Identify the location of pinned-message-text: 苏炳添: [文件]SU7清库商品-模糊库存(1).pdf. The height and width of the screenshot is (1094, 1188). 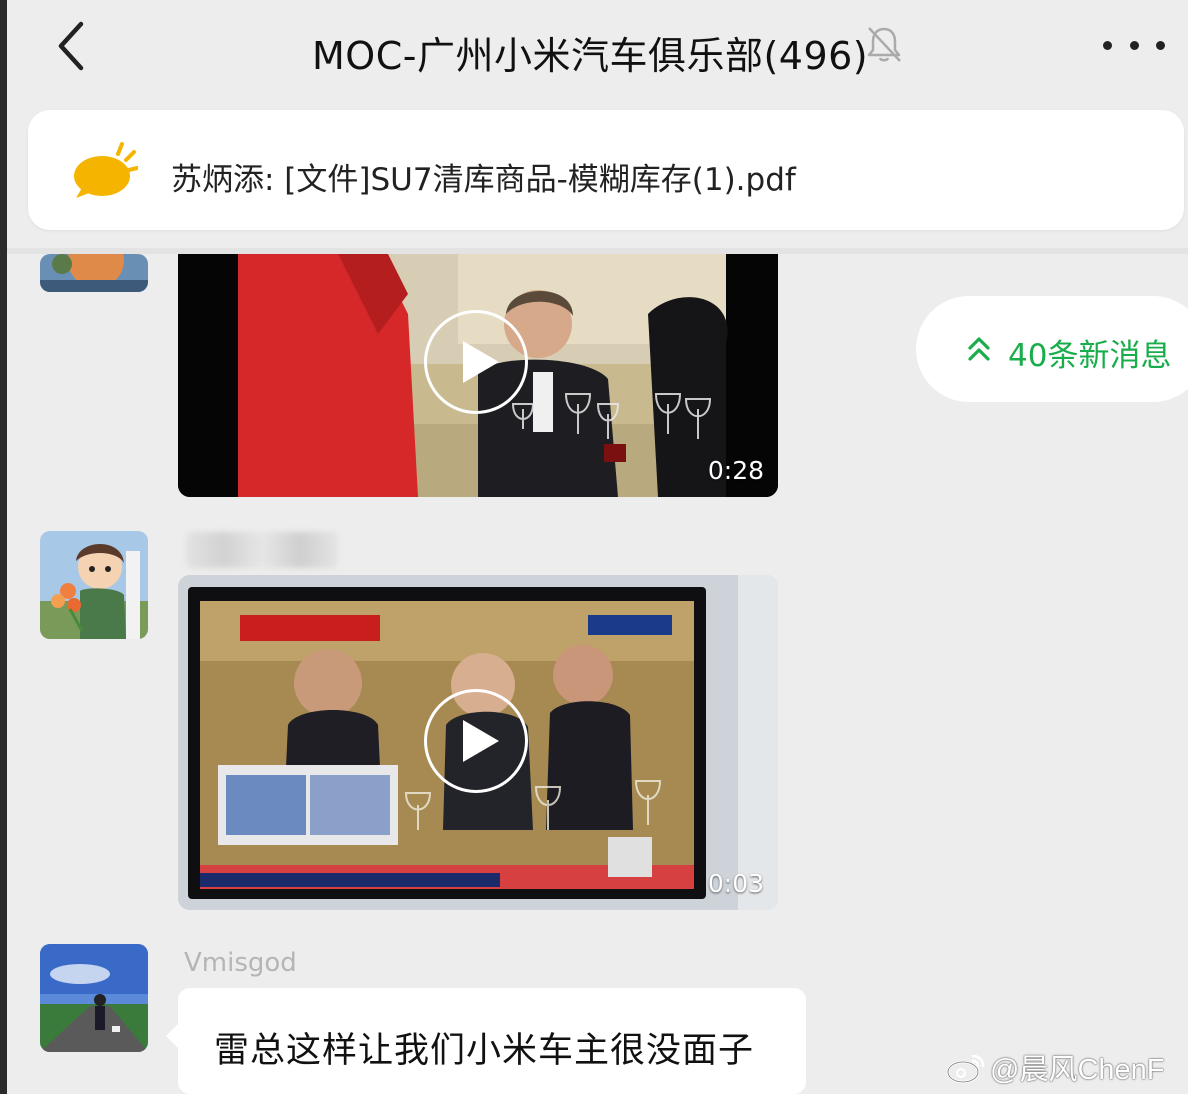
(483, 180).